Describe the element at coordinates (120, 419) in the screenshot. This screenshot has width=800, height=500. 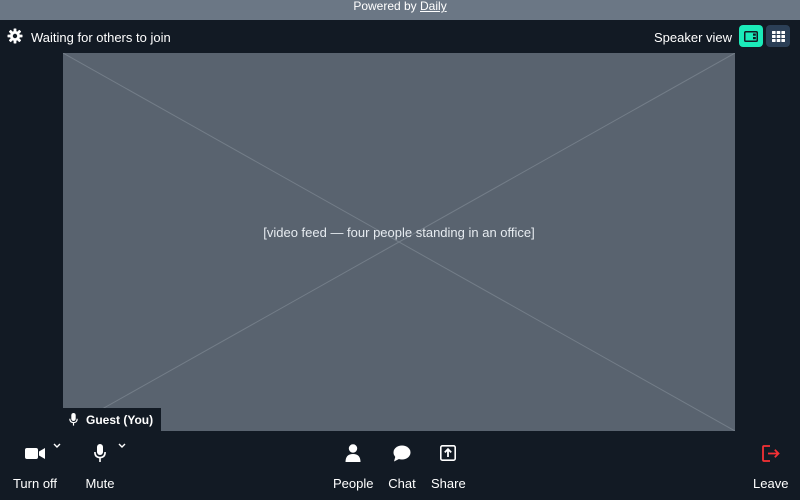
I see `participant-name: Guest (You)` at that location.